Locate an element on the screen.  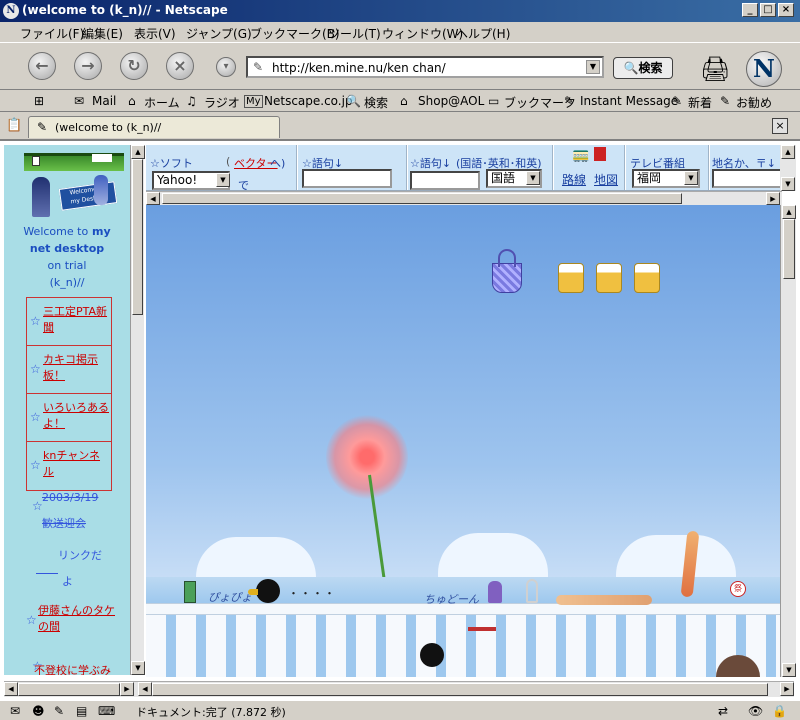
search-button: 🔍検索 is located at coordinates (643, 68).